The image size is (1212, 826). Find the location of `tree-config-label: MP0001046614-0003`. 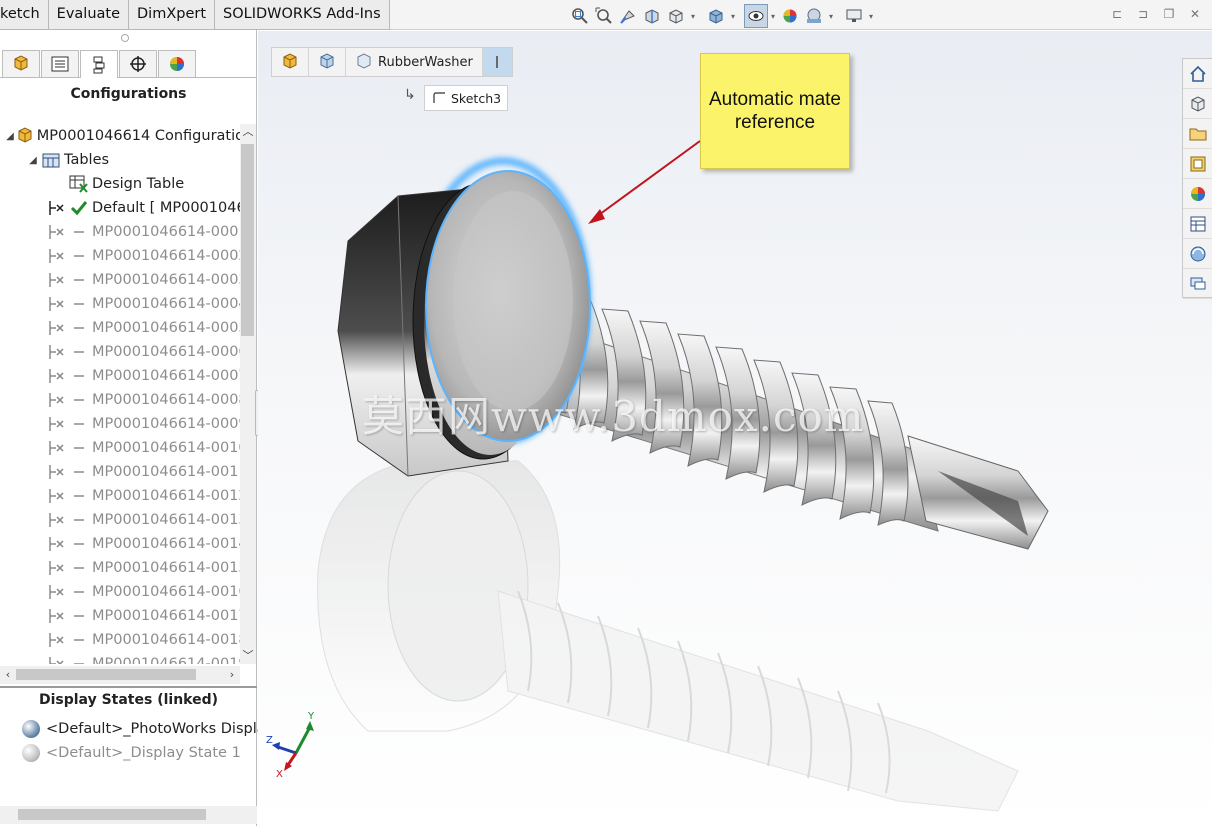

tree-config-label: MP0001046614-0003 is located at coordinates (166, 280).